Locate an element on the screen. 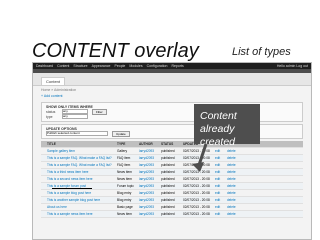 This screenshot has height=240, width=320. admin-item-reports: Reports is located at coordinates (177, 66).